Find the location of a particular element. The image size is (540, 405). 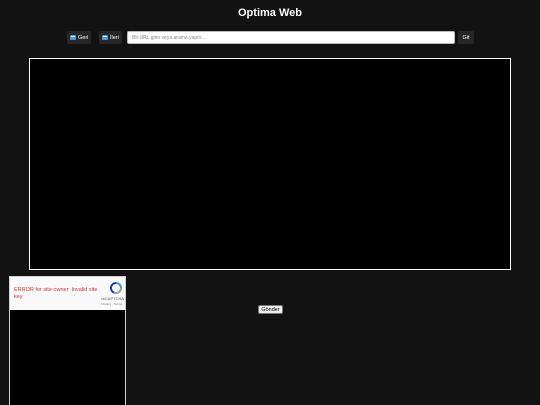

go-button: Git is located at coordinates (466, 37).